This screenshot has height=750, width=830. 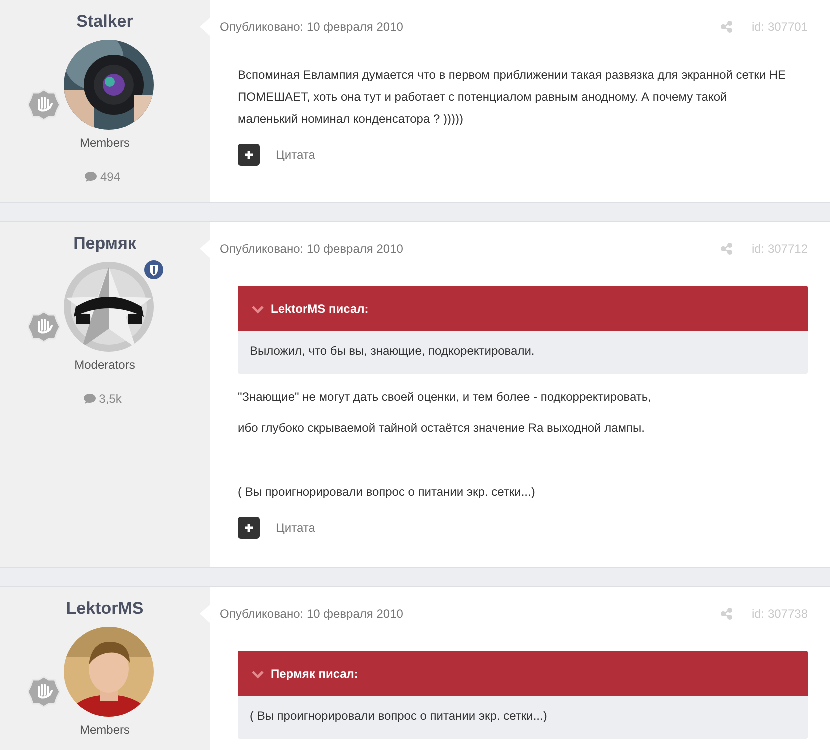 I want to click on quote-text: ( Вы проигнорировали вопрос о питании экр. сетки...), so click(x=398, y=716).